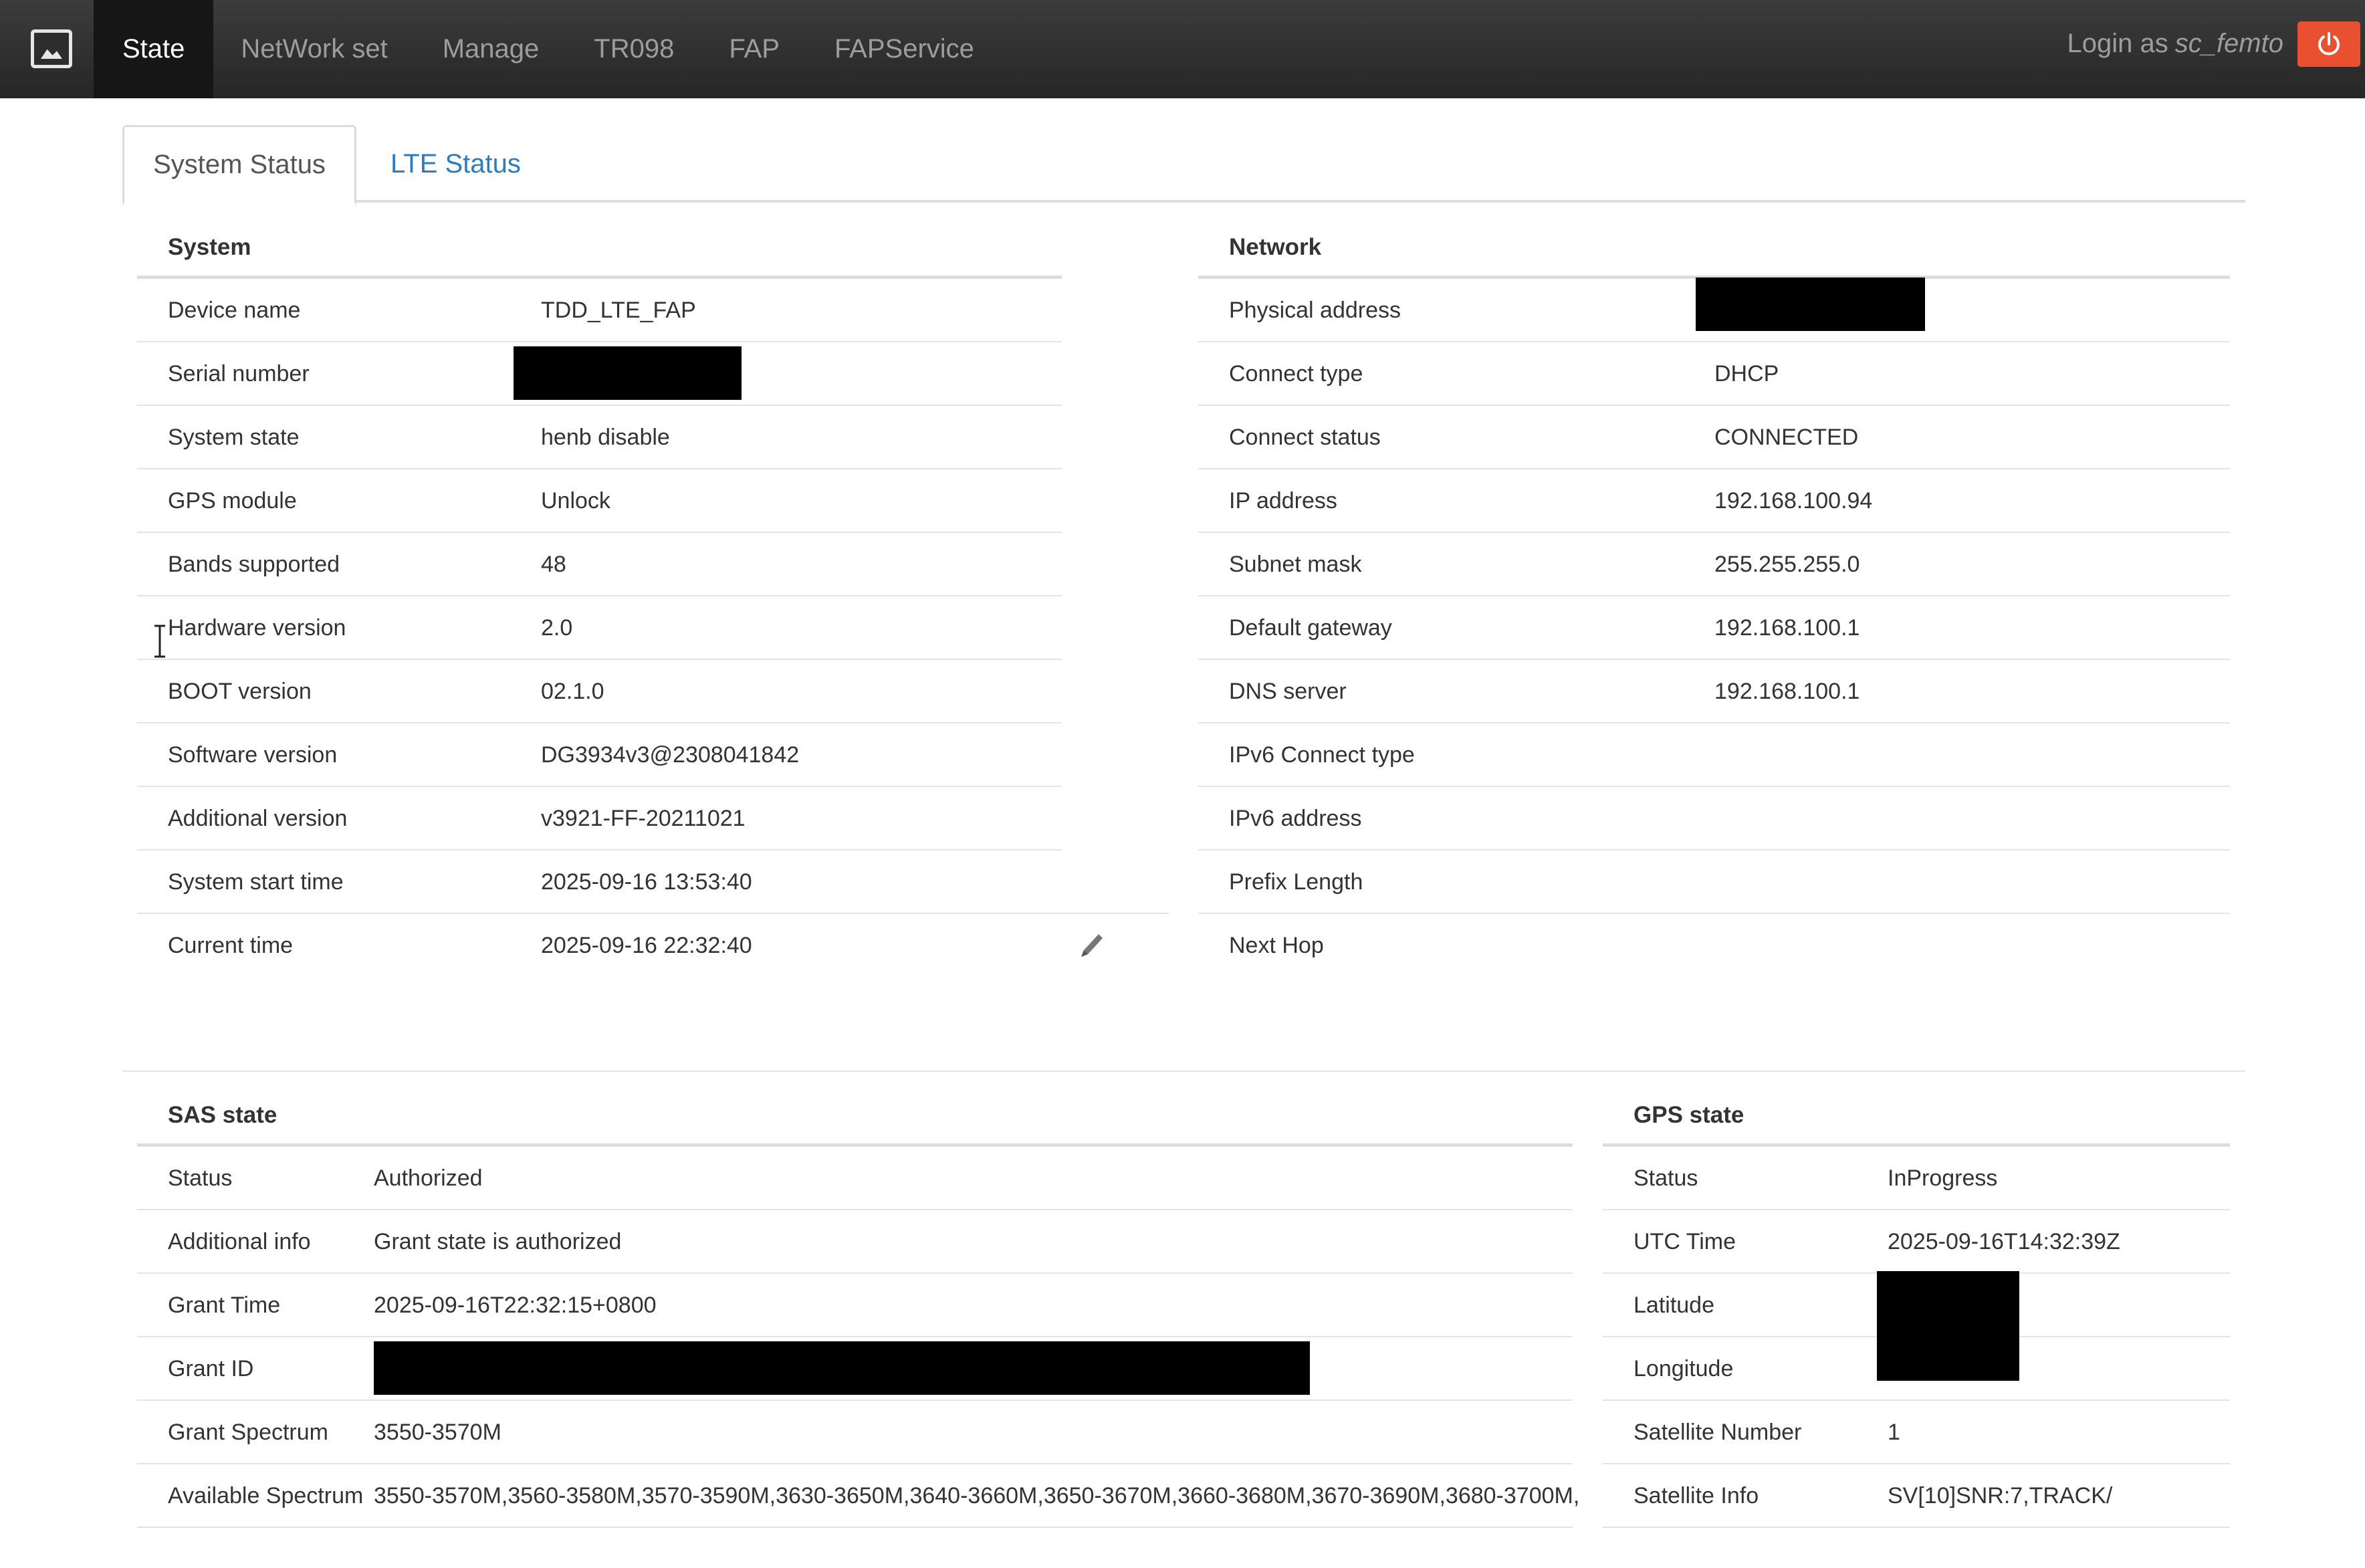 The width and height of the screenshot is (2365, 1568). I want to click on pencil-icon, so click(1091, 948).